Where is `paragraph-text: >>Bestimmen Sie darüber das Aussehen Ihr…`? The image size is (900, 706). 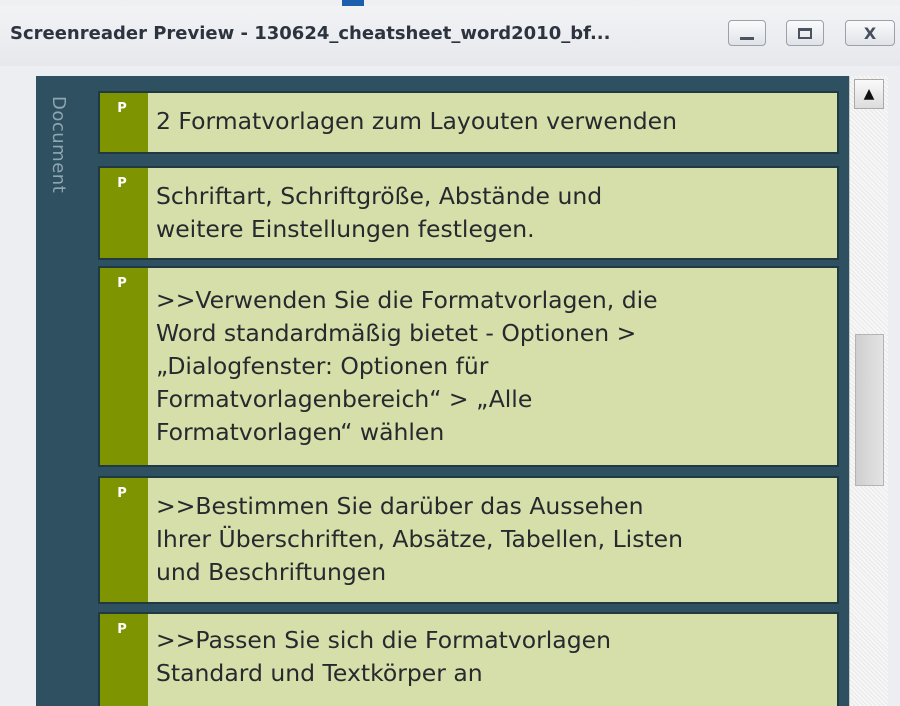 paragraph-text: >>Bestimmen Sie darüber das Aussehen Ihr… is located at coordinates (420, 539).